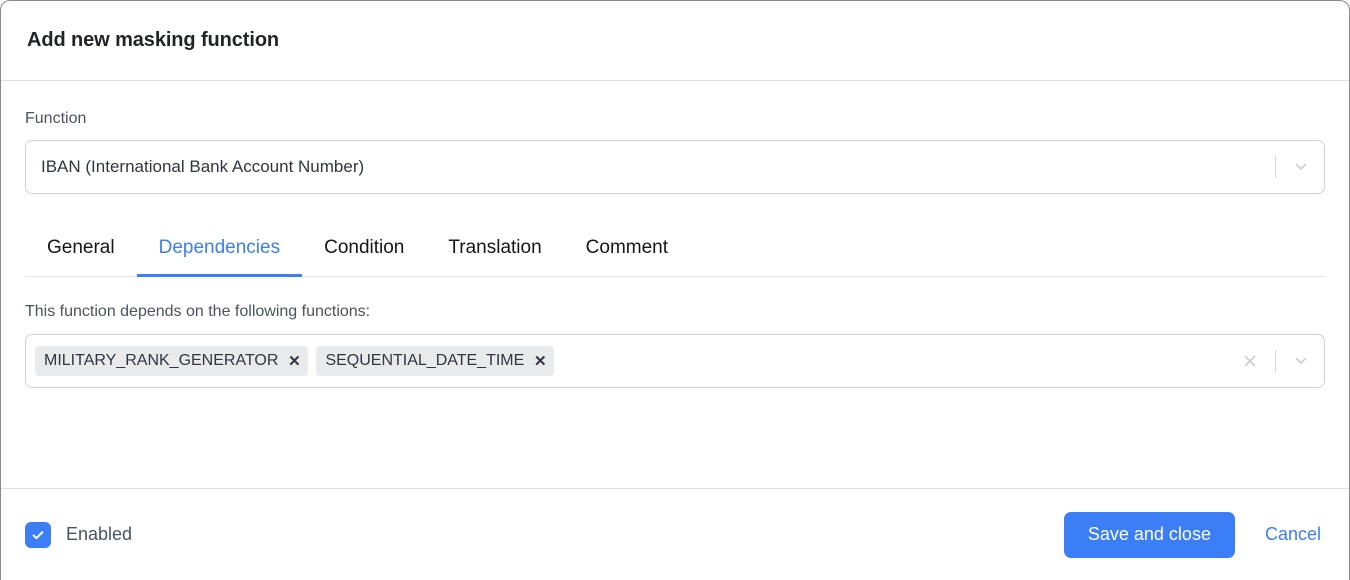 This screenshot has width=1350, height=580. Describe the element at coordinates (1293, 534) in the screenshot. I see `cancel-button: Cancel` at that location.